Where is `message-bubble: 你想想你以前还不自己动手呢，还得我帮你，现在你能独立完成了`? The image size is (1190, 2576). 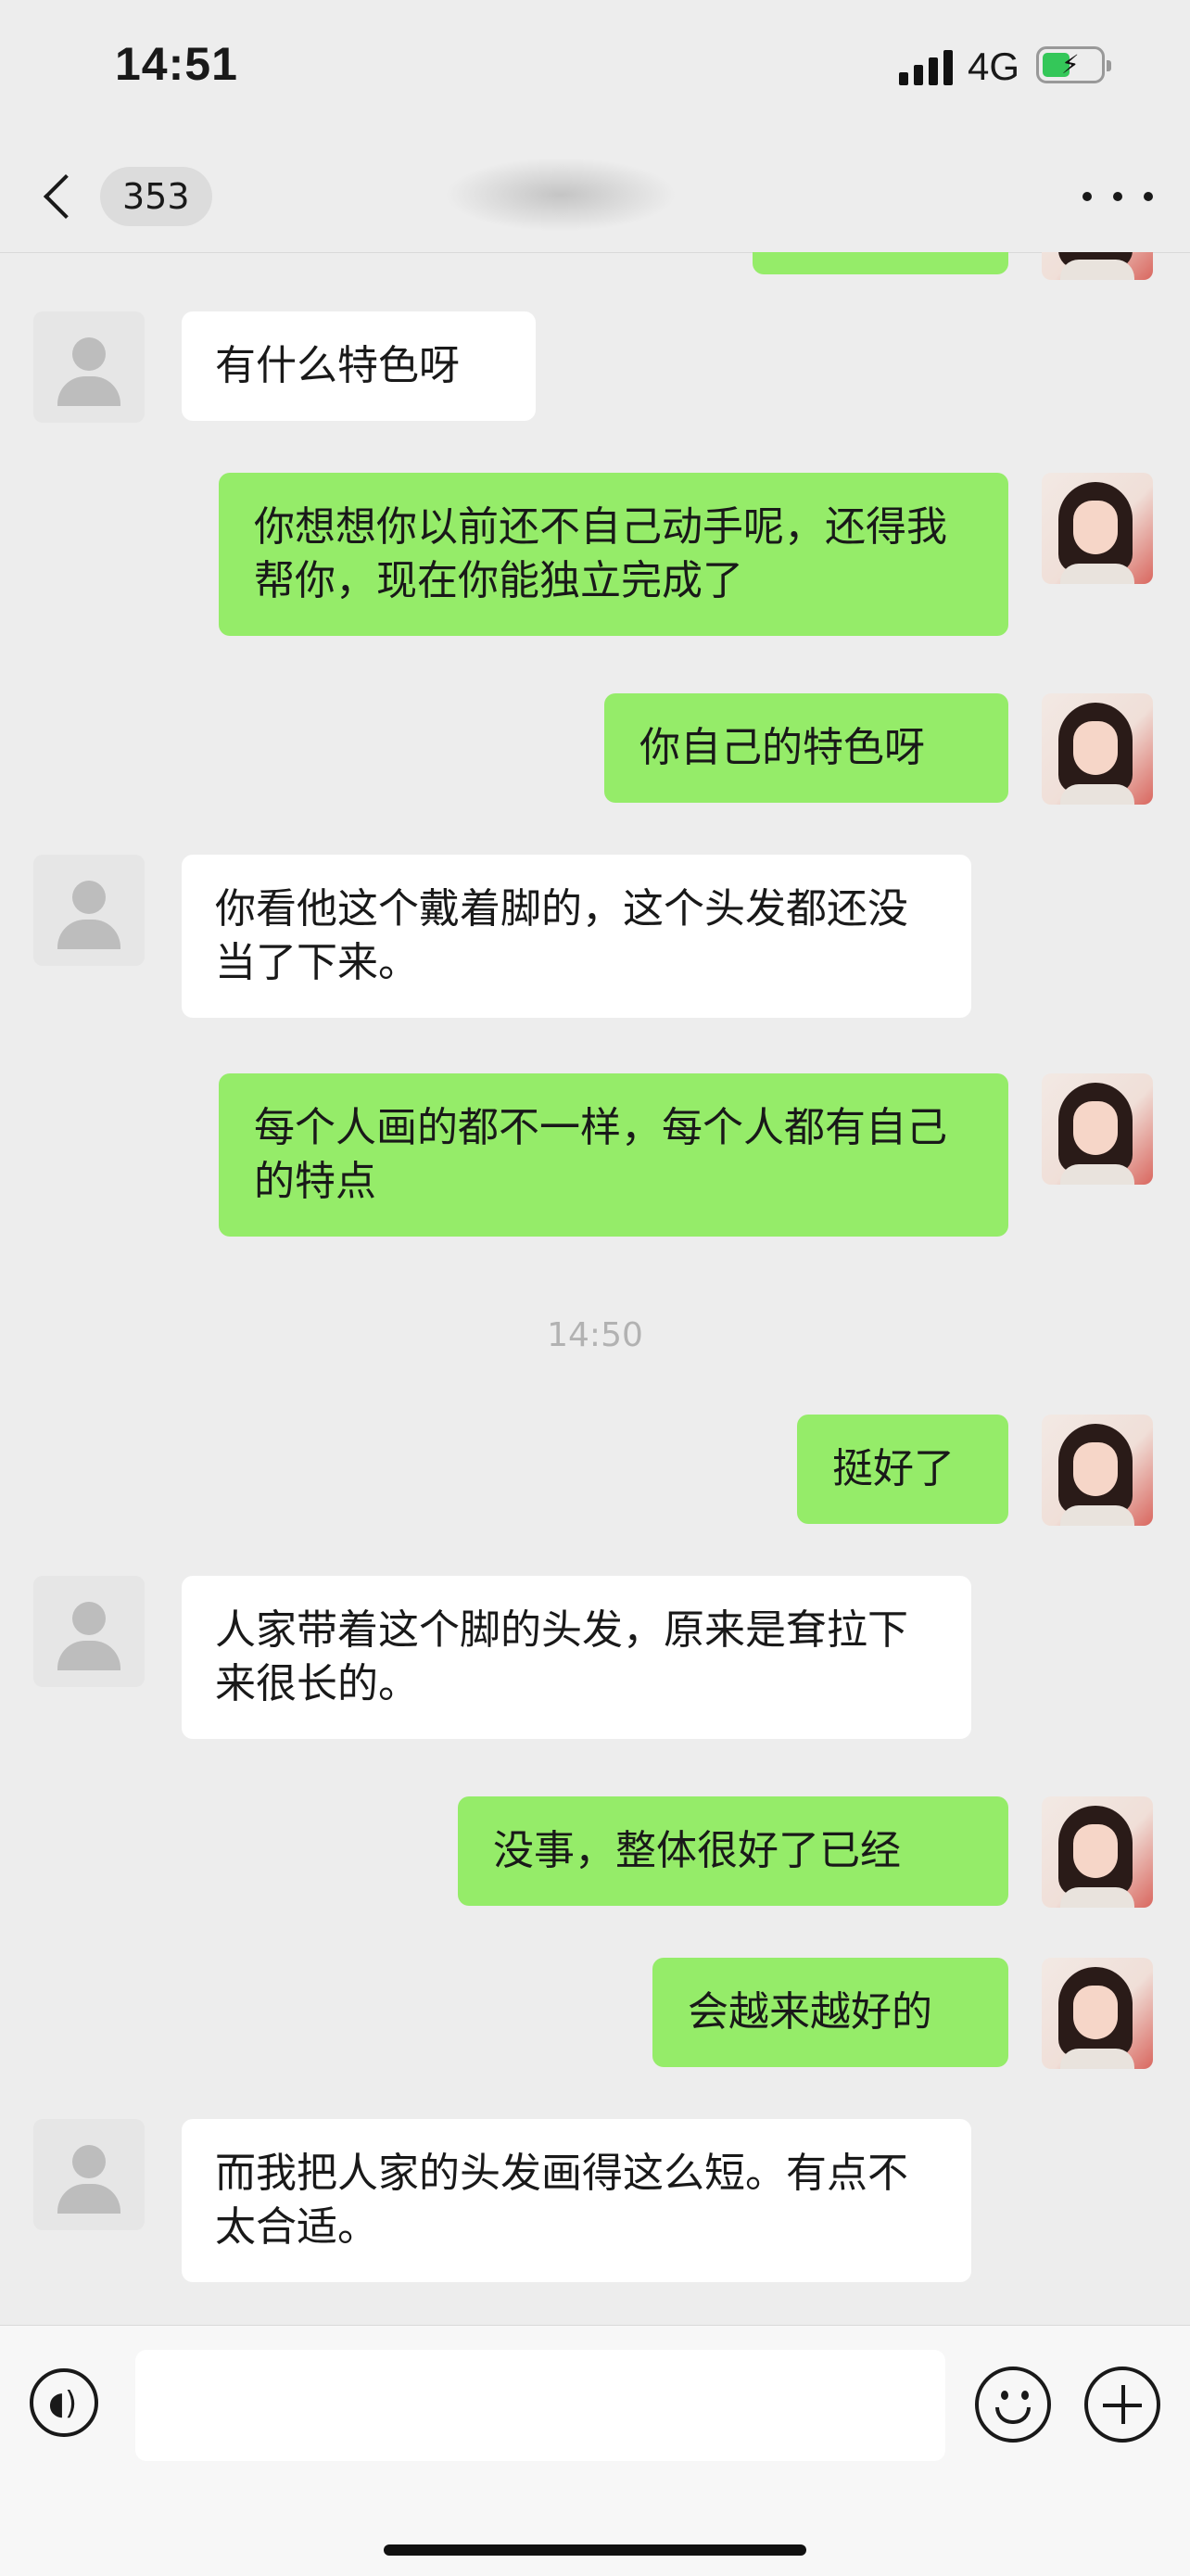 message-bubble: 你想想你以前还不自己动手呢，还得我帮你，现在你能独立完成了 is located at coordinates (613, 554).